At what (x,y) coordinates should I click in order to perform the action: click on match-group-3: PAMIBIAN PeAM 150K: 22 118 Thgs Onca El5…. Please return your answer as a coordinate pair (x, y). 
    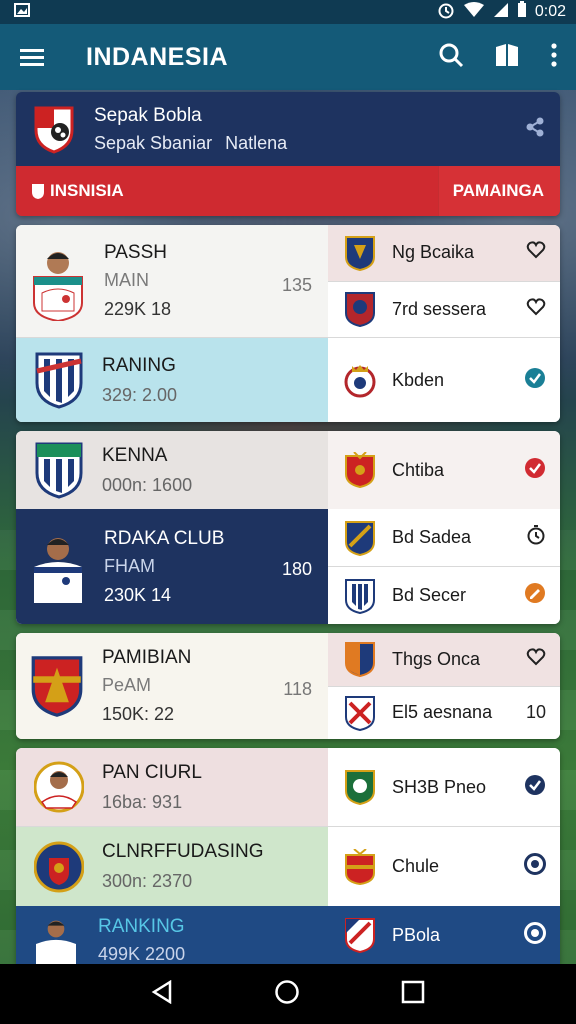
    Looking at the image, I should click on (288, 686).